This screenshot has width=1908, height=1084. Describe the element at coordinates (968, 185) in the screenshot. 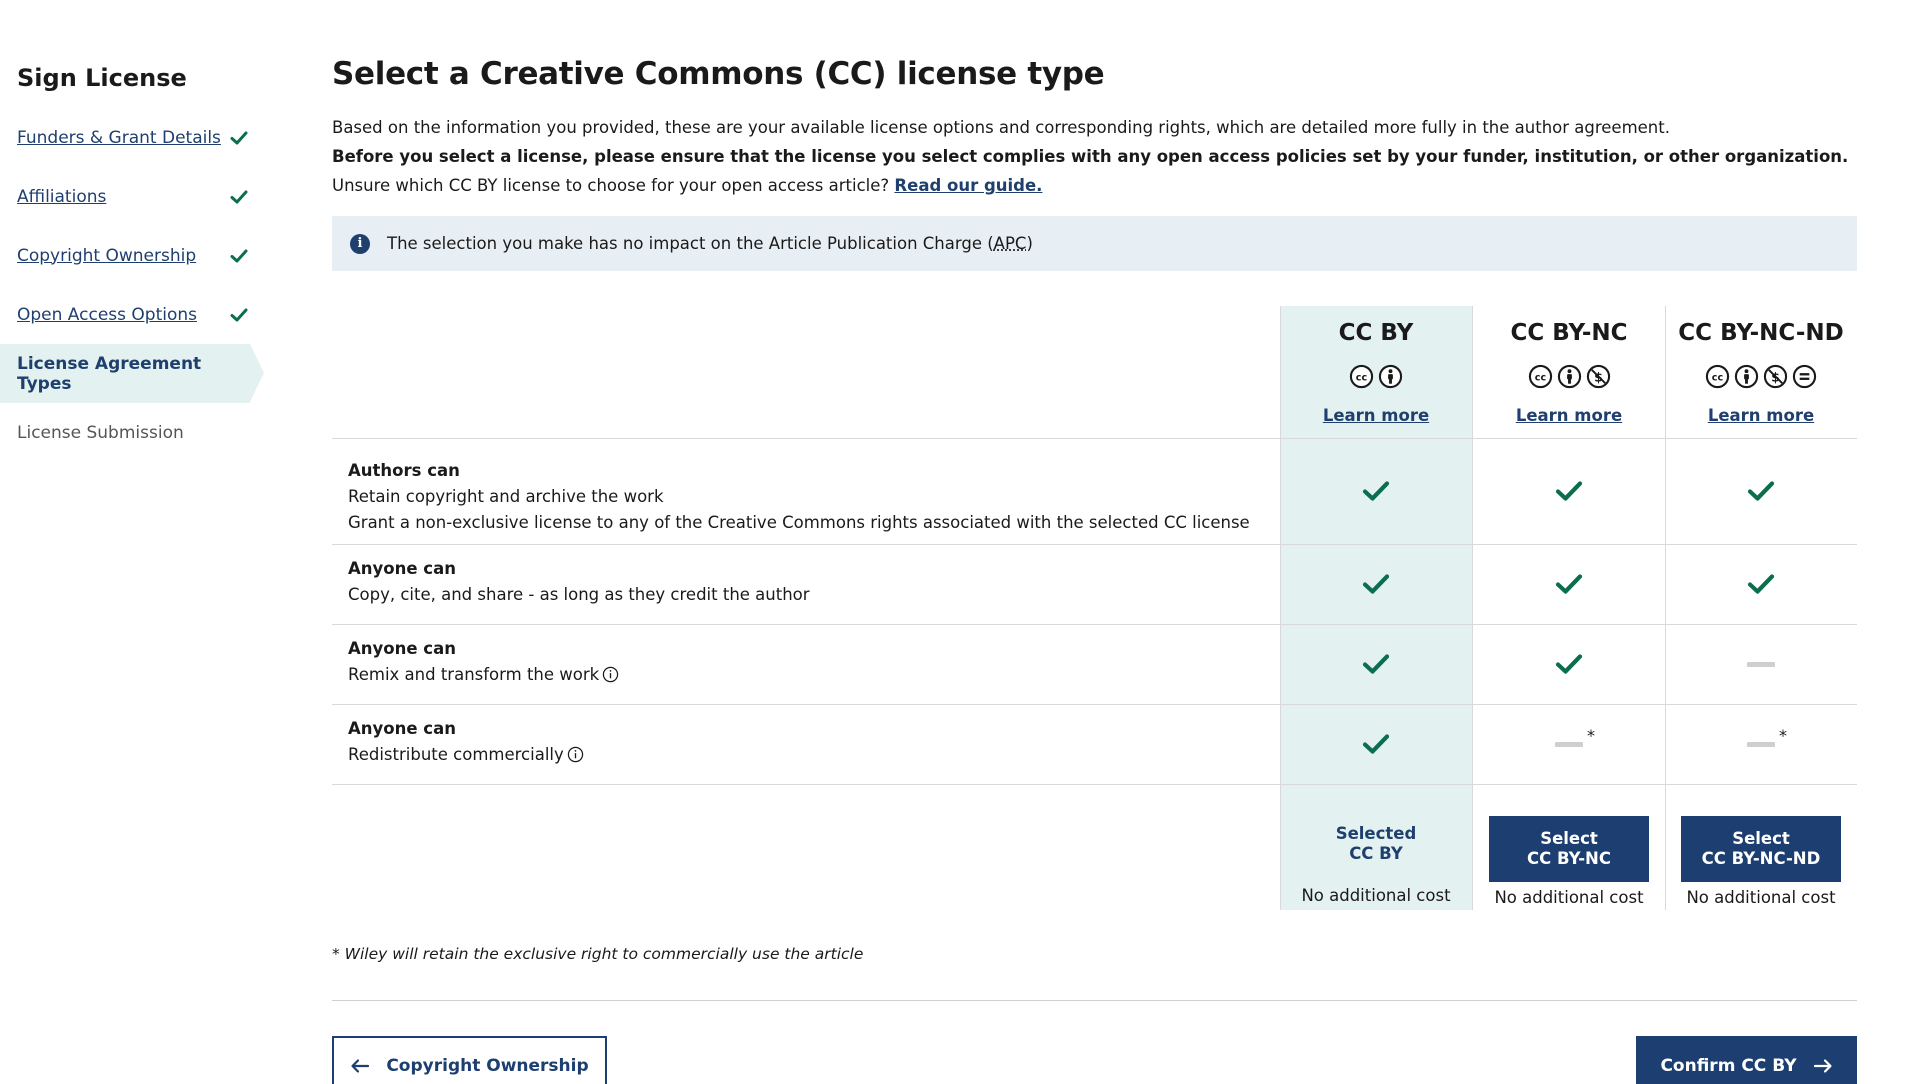

I see `read-guide-link: Read our guide.` at that location.